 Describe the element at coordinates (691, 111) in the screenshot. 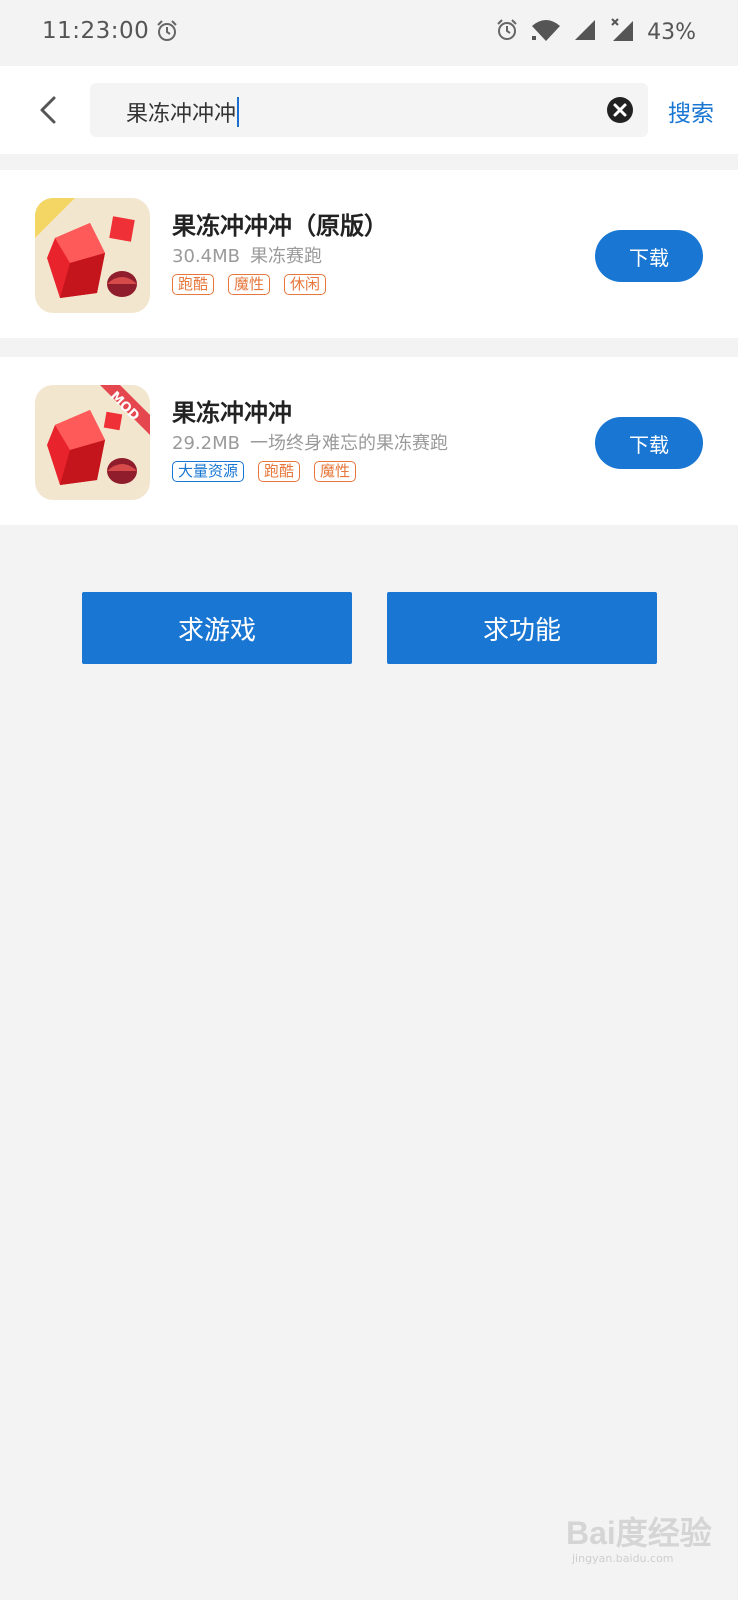

I see `search-button: 搜索` at that location.